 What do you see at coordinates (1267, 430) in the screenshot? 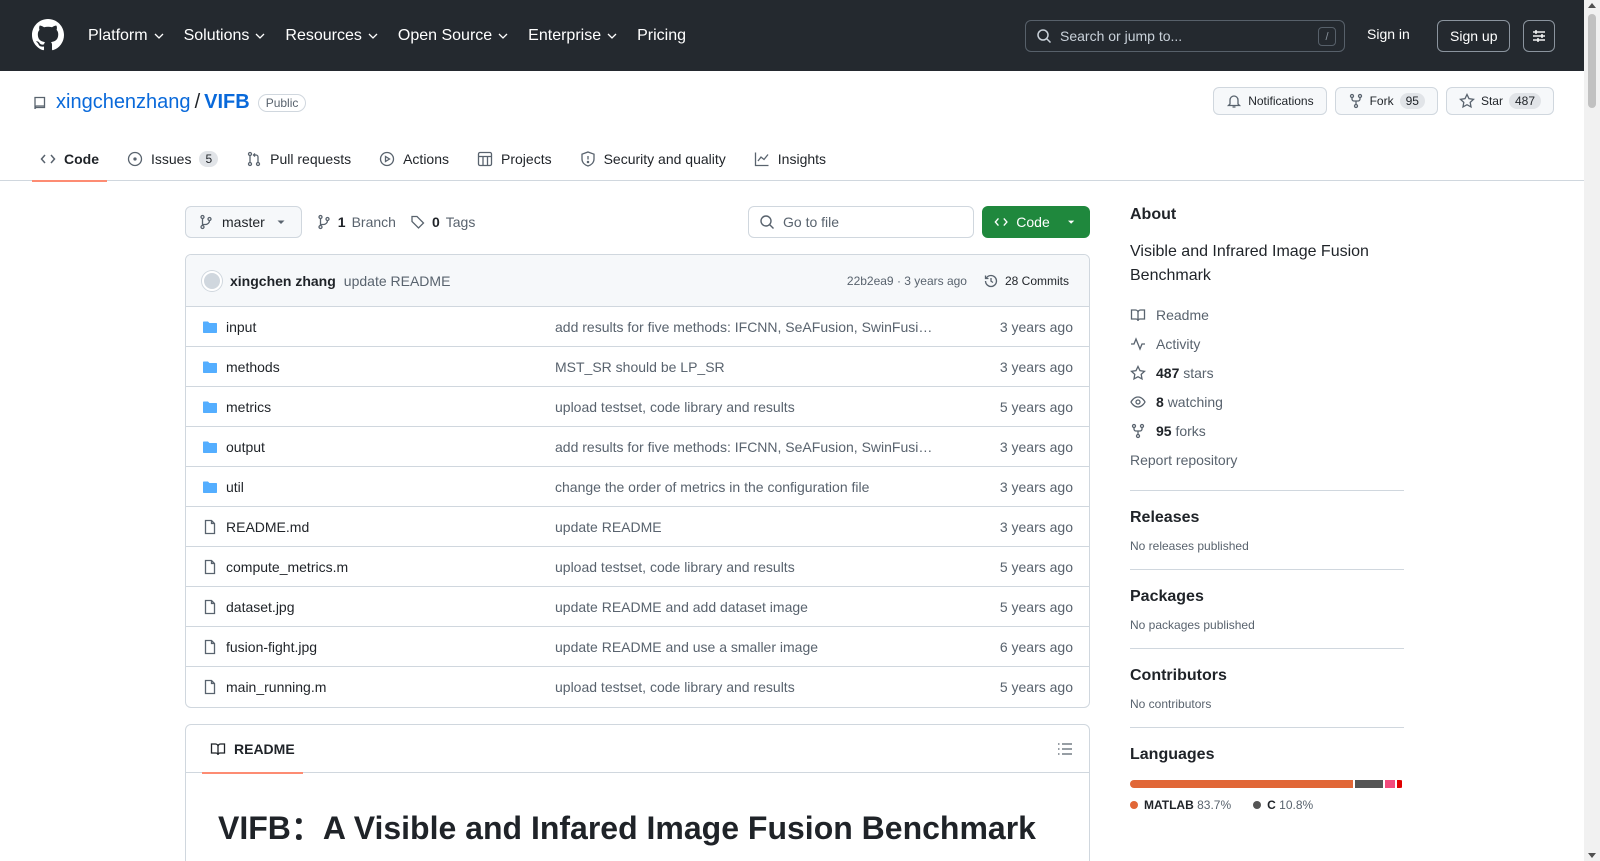
I see `forks-link: 95 forks` at bounding box center [1267, 430].